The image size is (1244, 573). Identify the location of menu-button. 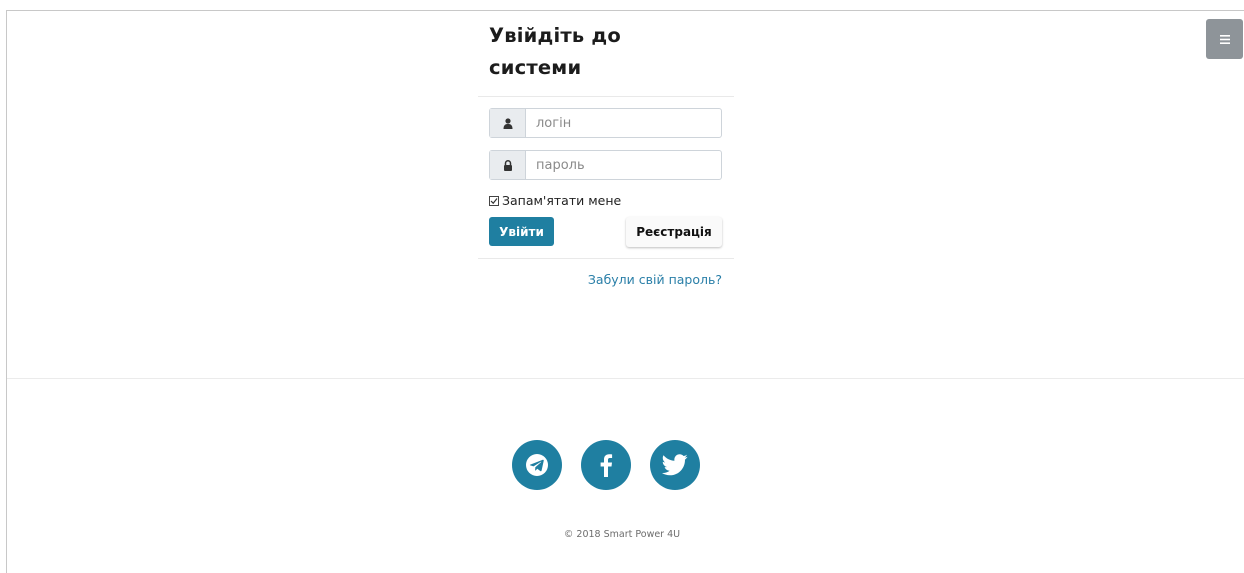
(1224, 39).